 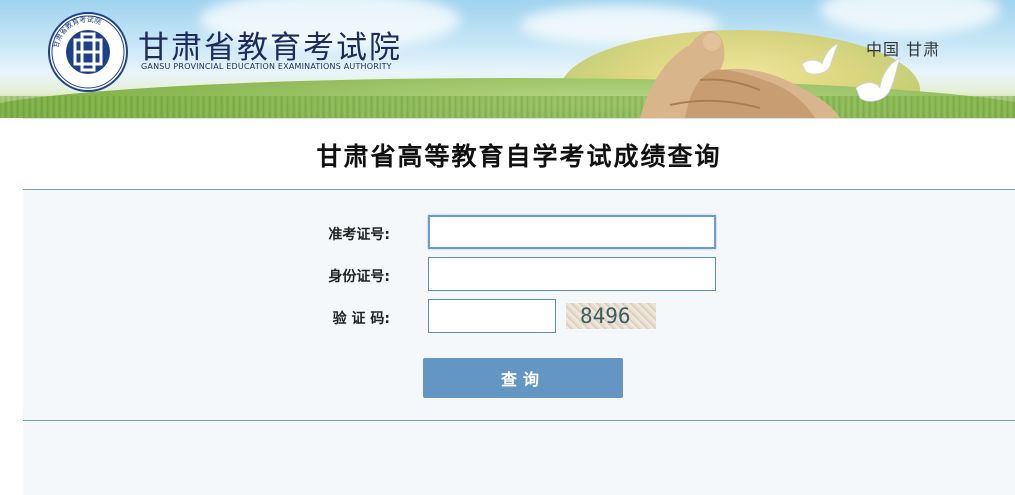 I want to click on page-title: 甘肃省高等教育自学考试成绩查询, so click(x=519, y=156).